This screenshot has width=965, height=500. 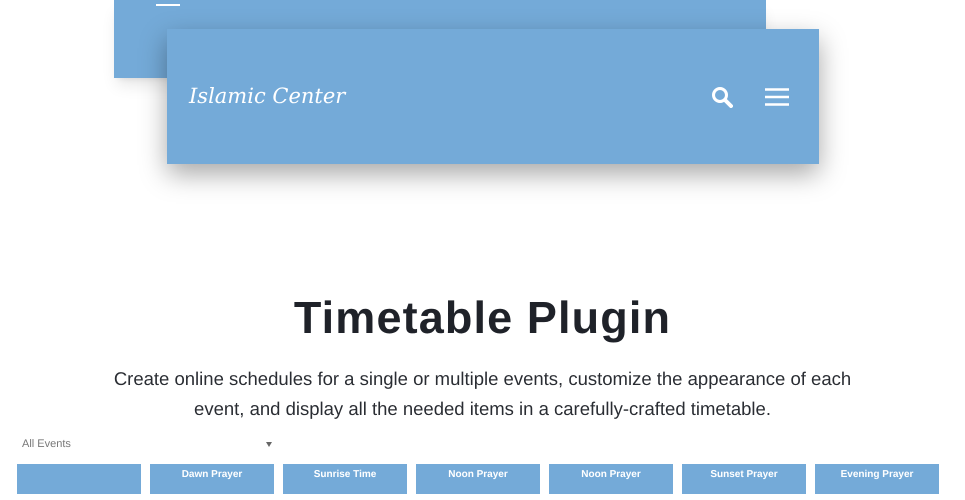 I want to click on section-title: Timetable Plugin, so click(x=482, y=317).